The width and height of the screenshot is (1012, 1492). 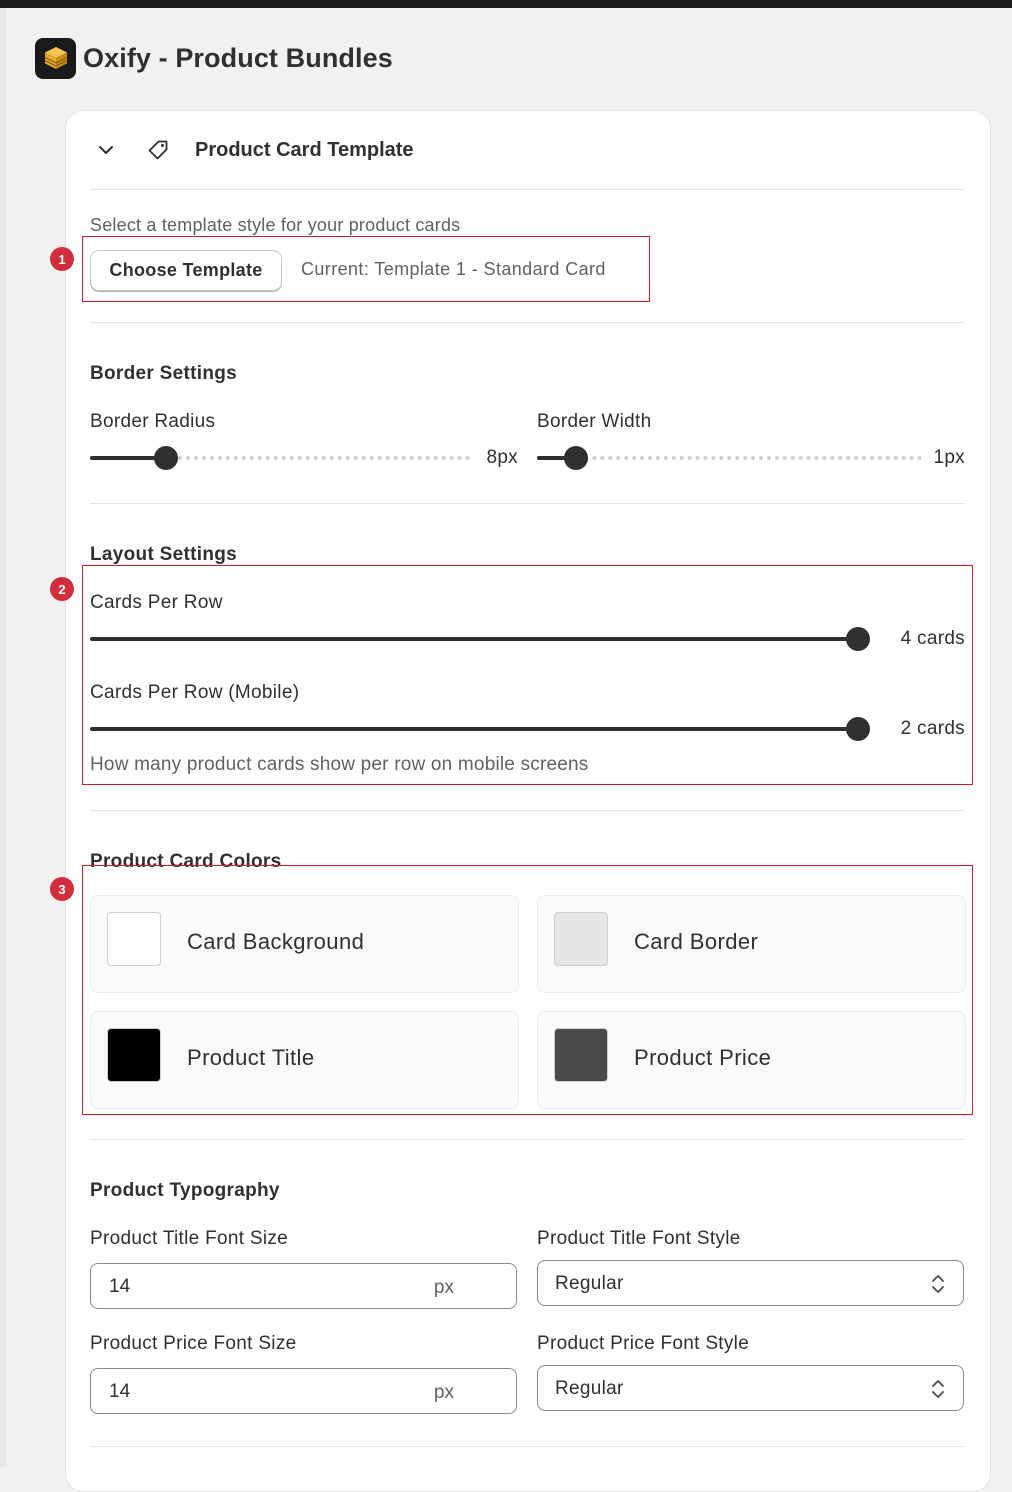 What do you see at coordinates (164, 373) in the screenshot?
I see `border-settings-heading: Border Settings` at bounding box center [164, 373].